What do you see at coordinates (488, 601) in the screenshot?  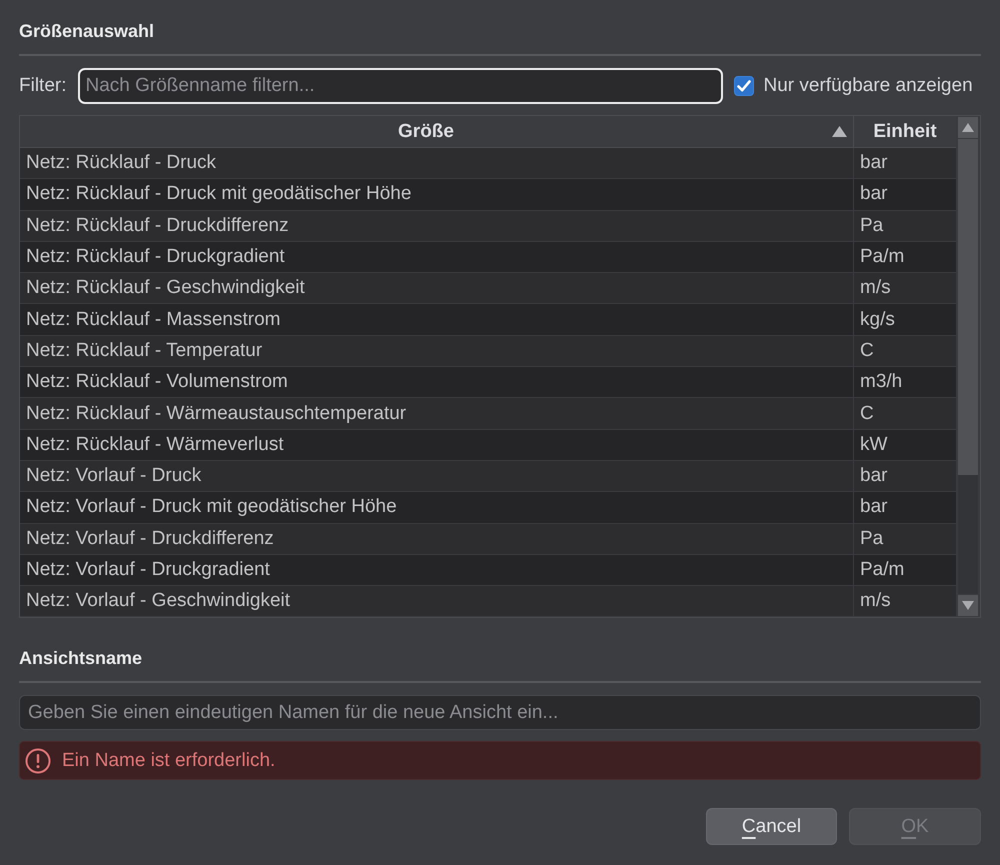 I see `table-row: Netz: Vorlauf - Geschwindigkeit m/s` at bounding box center [488, 601].